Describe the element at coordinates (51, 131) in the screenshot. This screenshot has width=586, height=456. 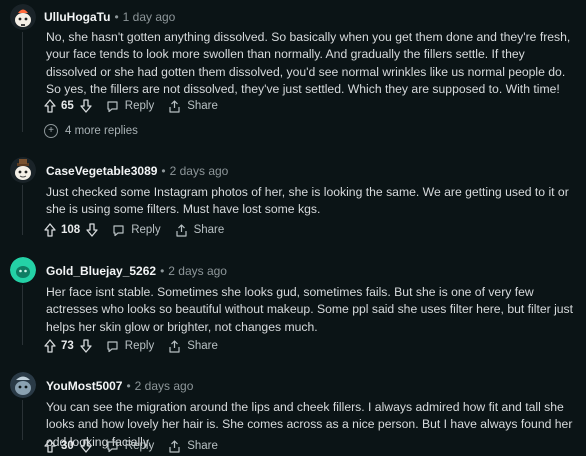
I see `plus-circle-icon: +` at that location.